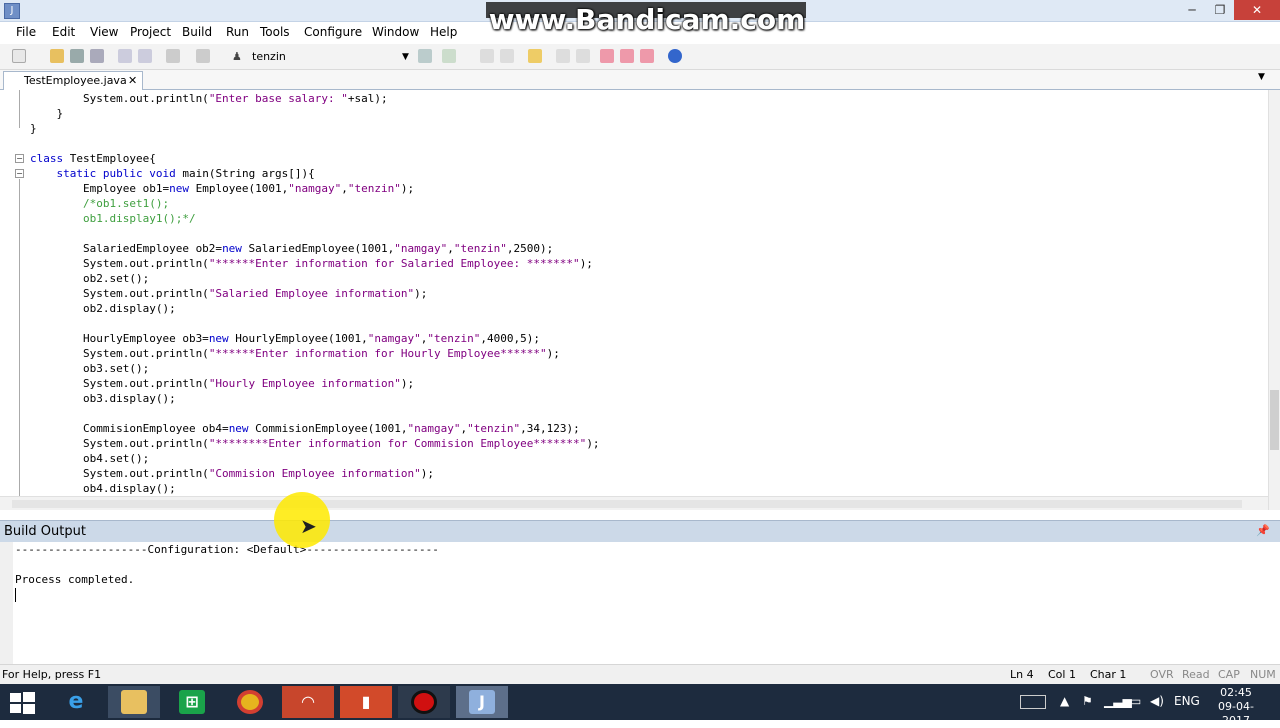 Image resolution: width=1280 pixels, height=728 pixels. What do you see at coordinates (1220, 10) in the screenshot?
I see `maximize-button: ❐` at bounding box center [1220, 10].